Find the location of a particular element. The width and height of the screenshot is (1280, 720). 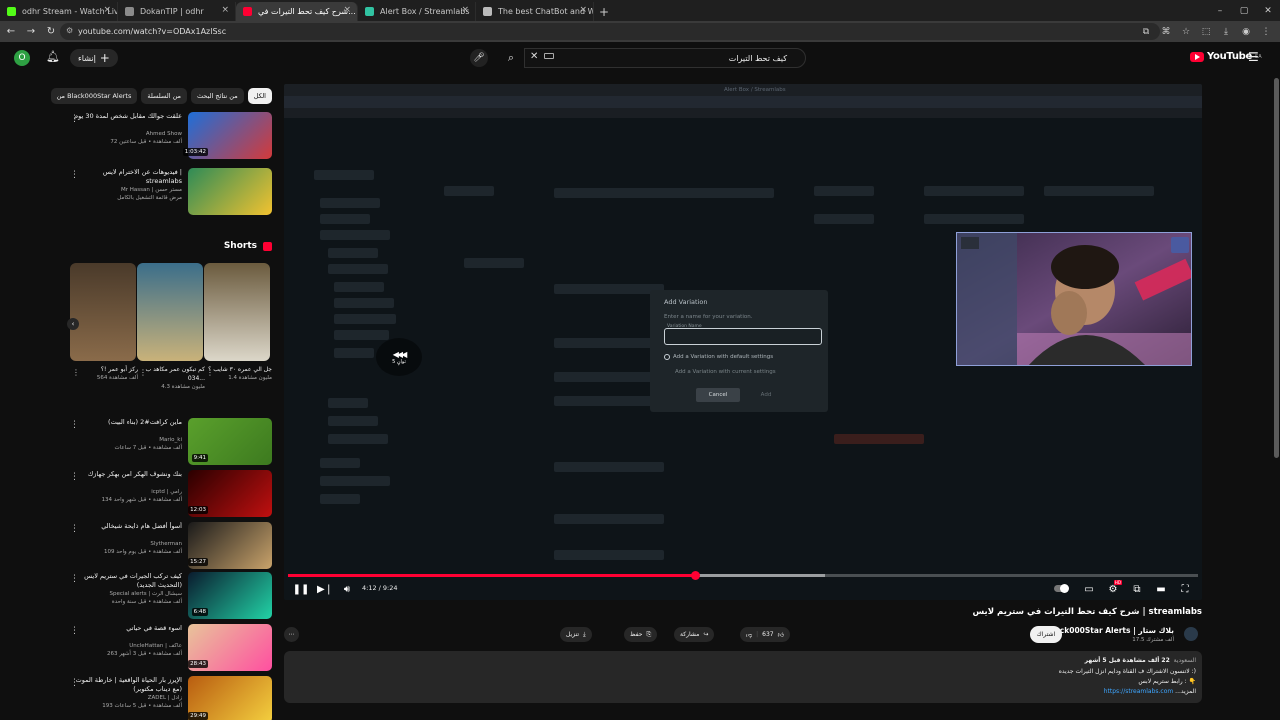

save-button: حفظ ⎘ is located at coordinates (641, 634).